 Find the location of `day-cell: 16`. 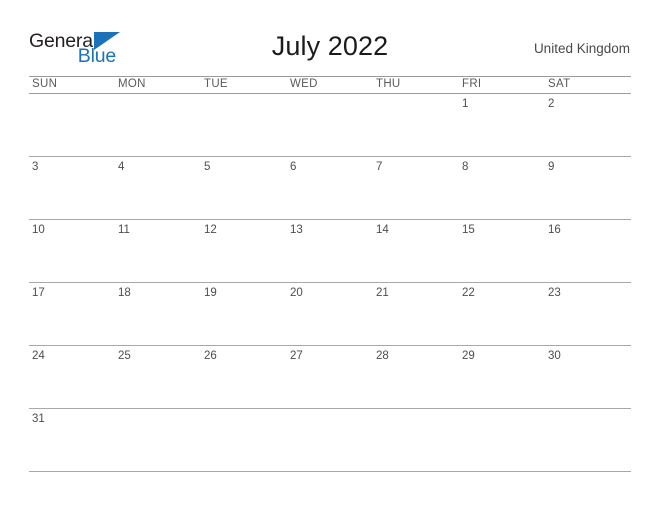

day-cell: 16 is located at coordinates (588, 251).